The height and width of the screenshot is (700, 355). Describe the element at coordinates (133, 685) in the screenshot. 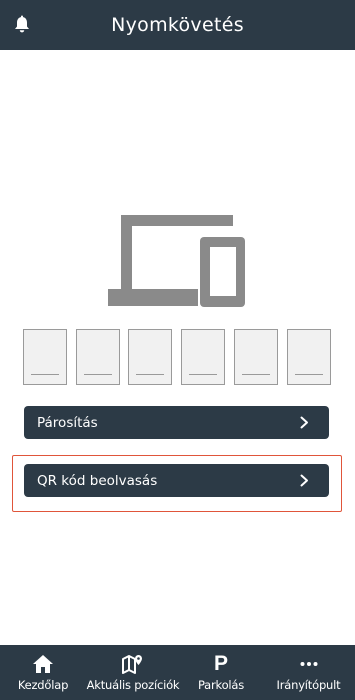

I see `nav-label-positions: Aktuális pozíciók` at that location.